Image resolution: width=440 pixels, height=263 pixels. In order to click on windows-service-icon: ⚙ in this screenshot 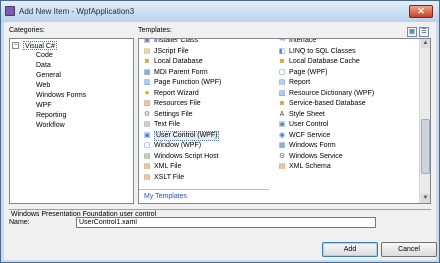, I will do `click(282, 156)`.